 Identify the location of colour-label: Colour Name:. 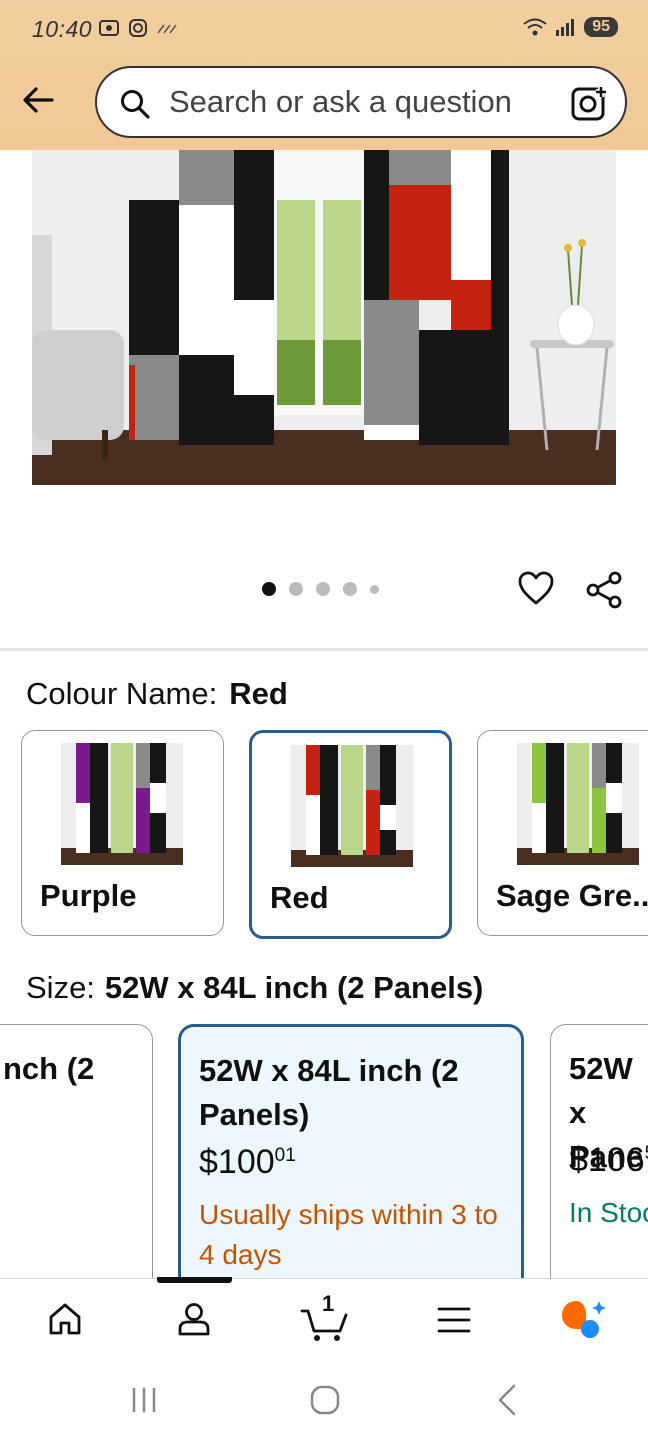
(122, 693).